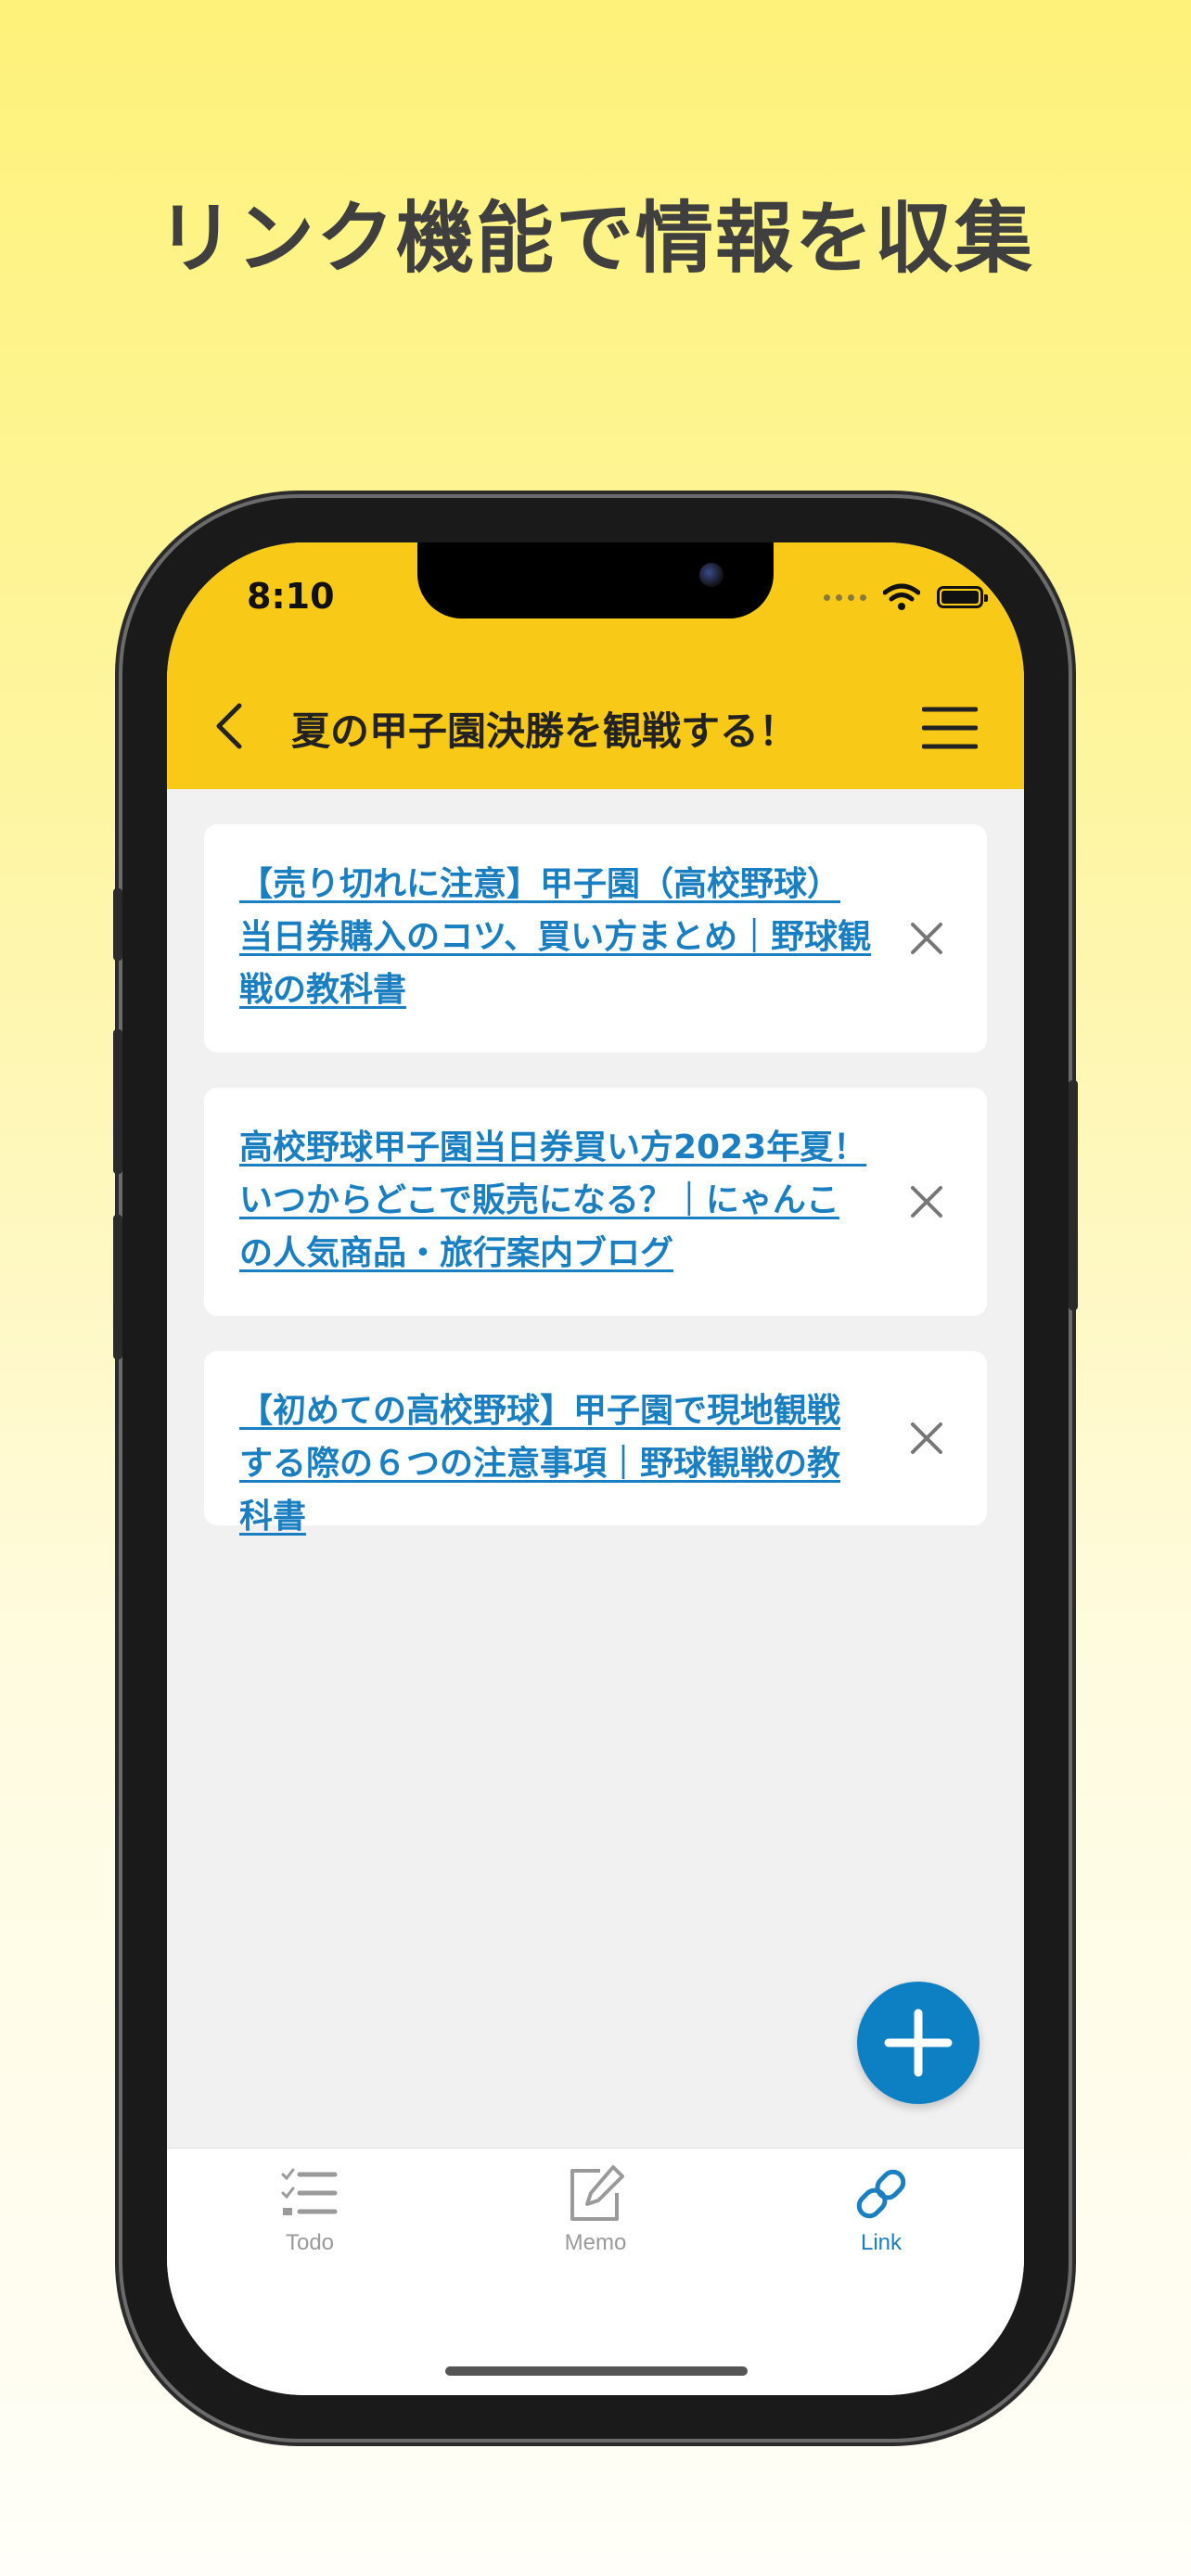 The height and width of the screenshot is (2576, 1191). What do you see at coordinates (595, 580) in the screenshot?
I see `notch` at bounding box center [595, 580].